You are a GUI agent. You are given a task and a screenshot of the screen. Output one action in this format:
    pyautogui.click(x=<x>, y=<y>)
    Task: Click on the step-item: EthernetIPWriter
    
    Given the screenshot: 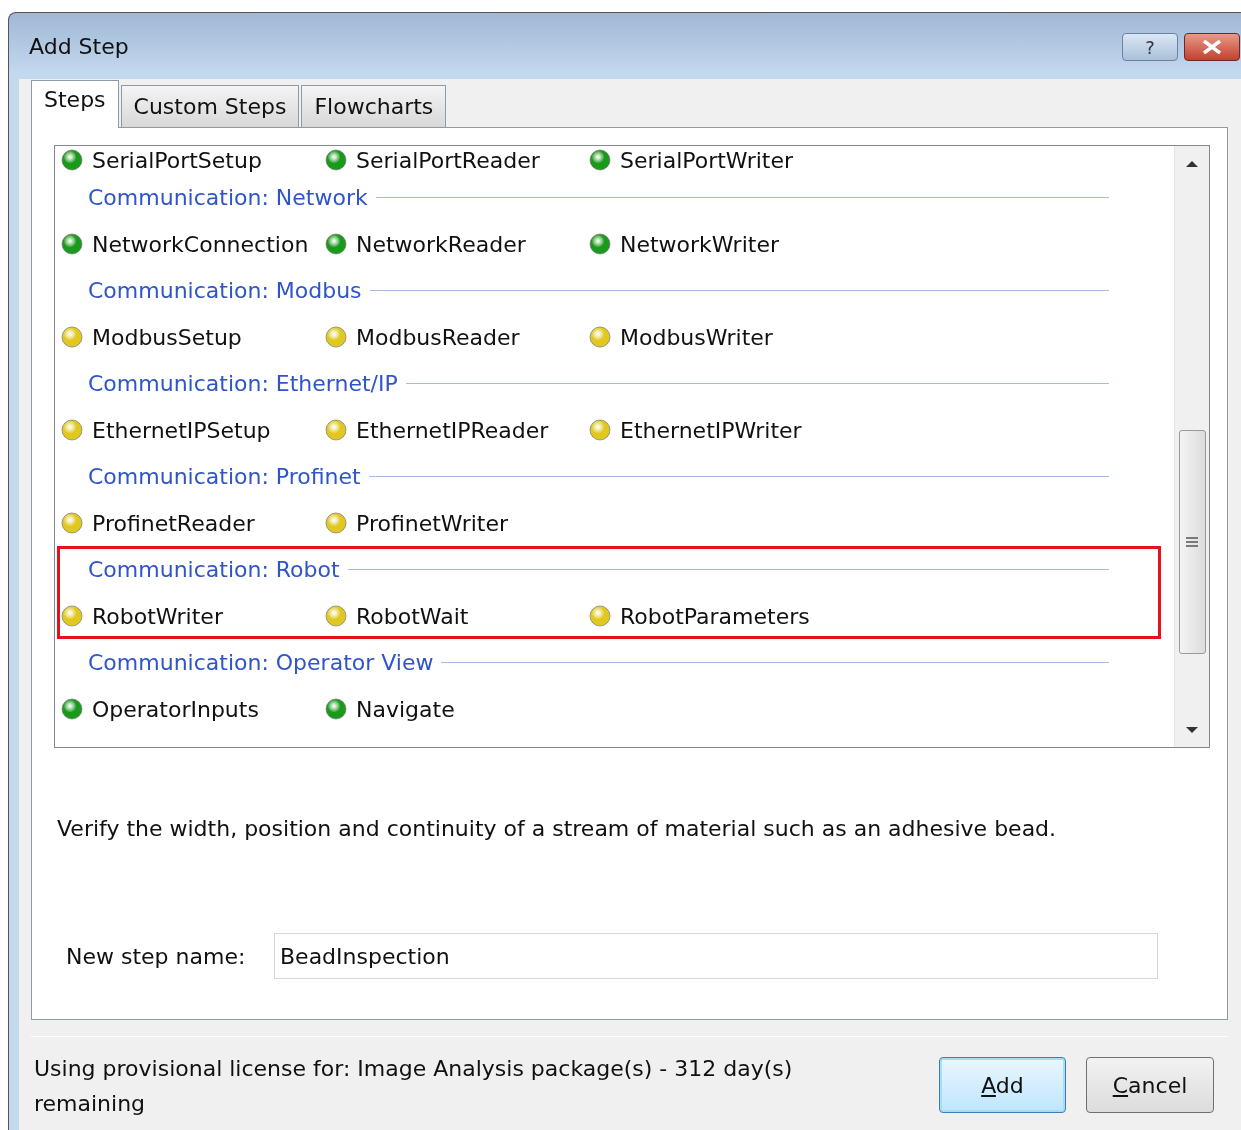 What is the action you would take?
    pyautogui.click(x=711, y=430)
    